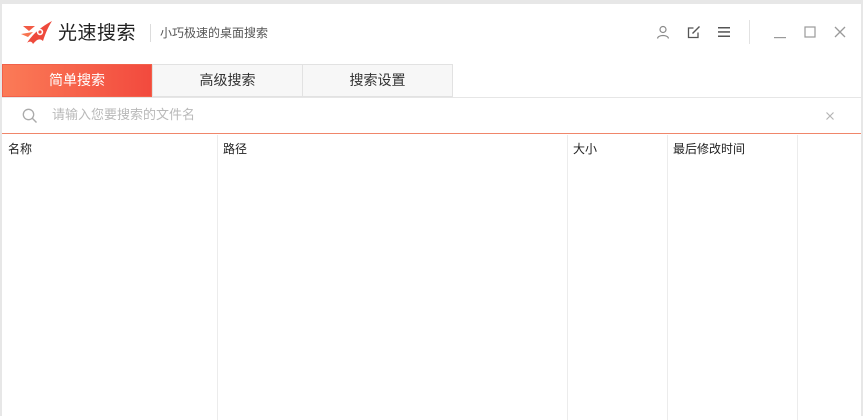 The width and height of the screenshot is (863, 420). Describe the element at coordinates (585, 149) in the screenshot. I see `column-header-size: 大小` at that location.